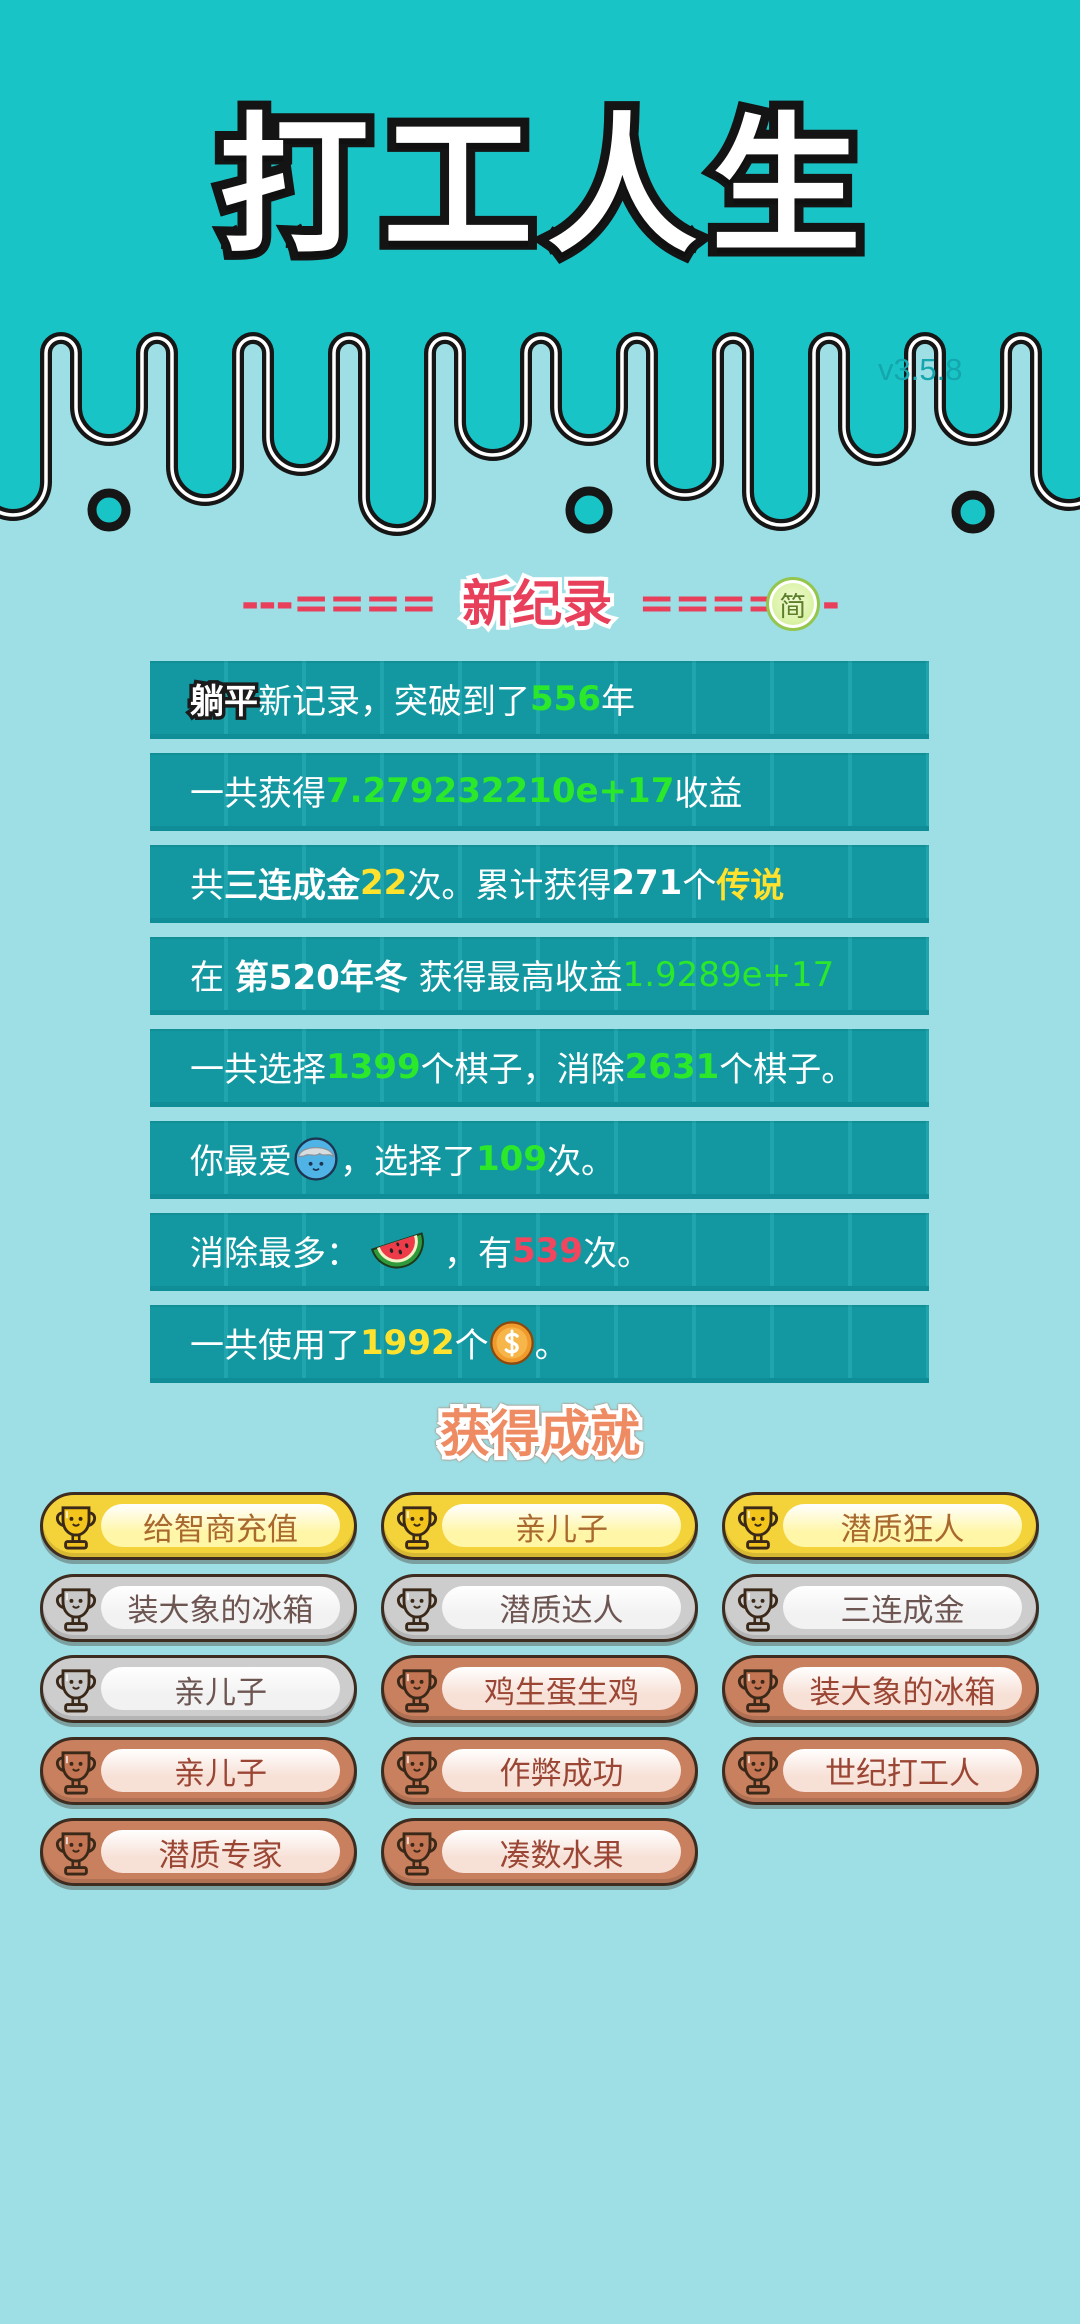 The width and height of the screenshot is (1080, 2324). I want to click on achievement-label: 作弊成功, so click(561, 1774).